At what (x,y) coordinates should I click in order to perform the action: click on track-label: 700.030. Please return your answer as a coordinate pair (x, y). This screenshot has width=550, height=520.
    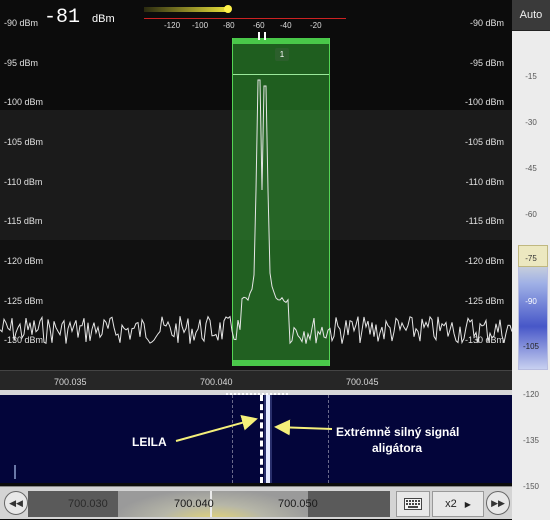
    Looking at the image, I should click on (88, 504).